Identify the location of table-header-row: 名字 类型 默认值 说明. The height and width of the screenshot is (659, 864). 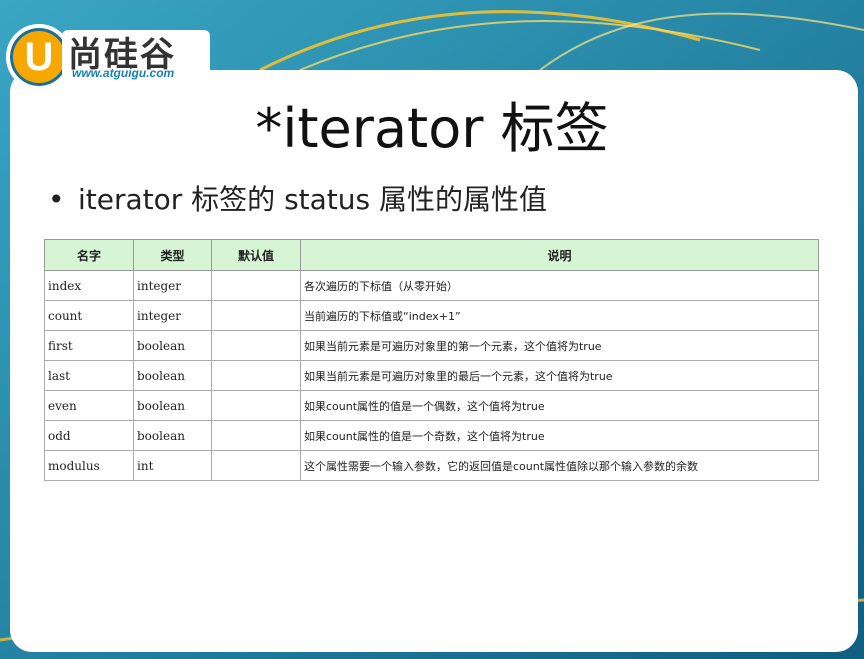
(431, 255).